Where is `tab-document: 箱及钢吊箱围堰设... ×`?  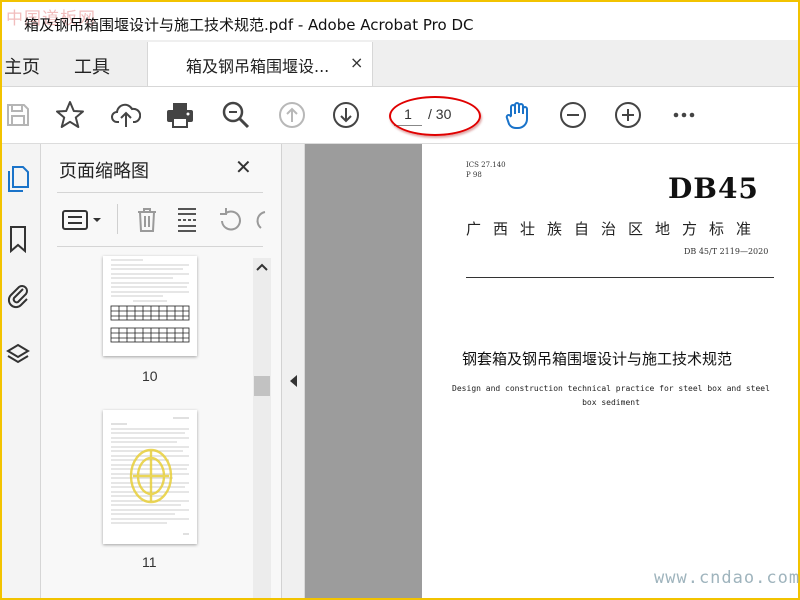 tab-document: 箱及钢吊箱围堰设... × is located at coordinates (260, 64).